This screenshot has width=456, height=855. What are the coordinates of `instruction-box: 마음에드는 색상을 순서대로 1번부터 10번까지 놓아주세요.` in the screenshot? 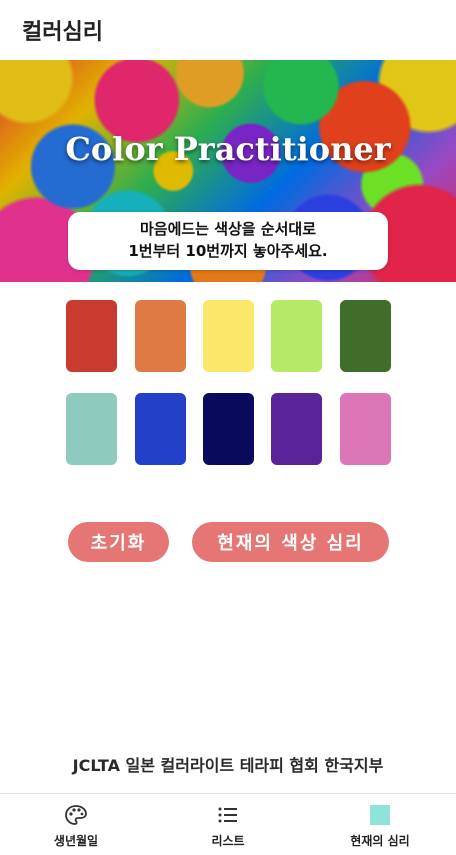 It's located at (228, 241).